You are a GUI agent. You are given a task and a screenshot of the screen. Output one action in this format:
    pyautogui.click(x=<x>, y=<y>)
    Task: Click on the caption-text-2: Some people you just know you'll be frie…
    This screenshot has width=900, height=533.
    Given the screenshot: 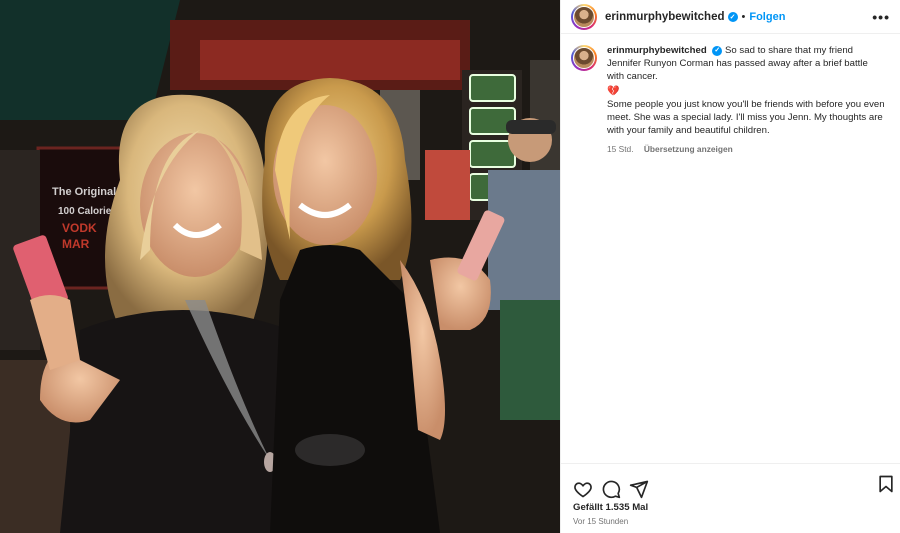 What is the action you would take?
    pyautogui.click(x=746, y=117)
    